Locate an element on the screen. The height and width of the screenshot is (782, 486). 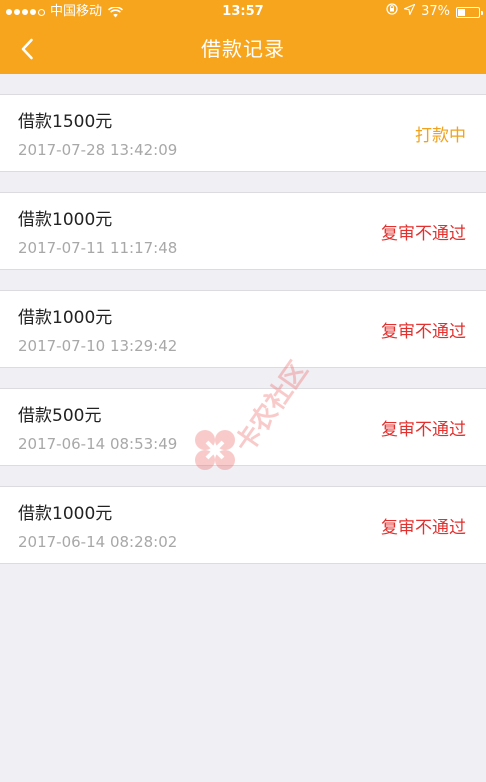
loan-record-item: 借款1000元 2017-07-10 13:29:42 复审不通过 is located at coordinates (243, 329).